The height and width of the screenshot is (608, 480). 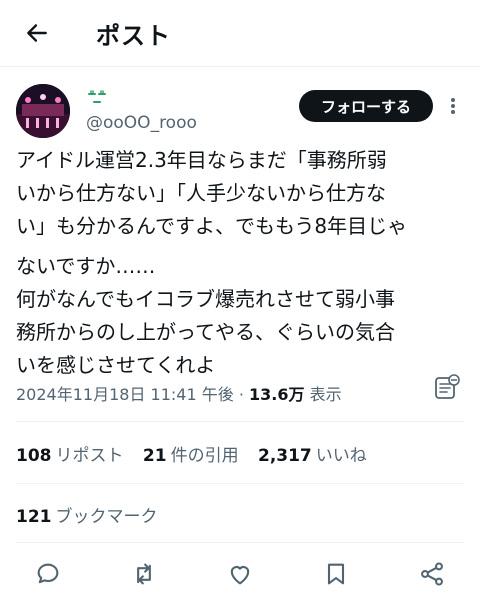 I want to click on repost-icon, so click(x=144, y=574).